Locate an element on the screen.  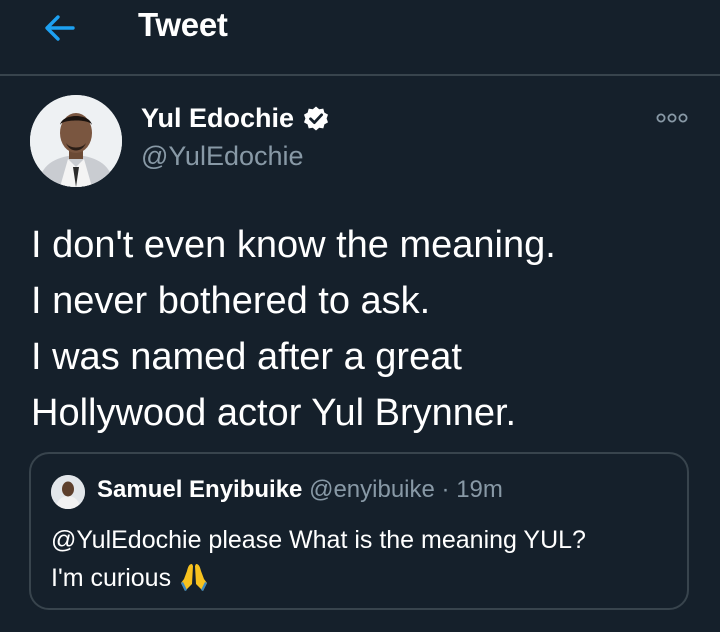
page-title: Tweet is located at coordinates (183, 24).